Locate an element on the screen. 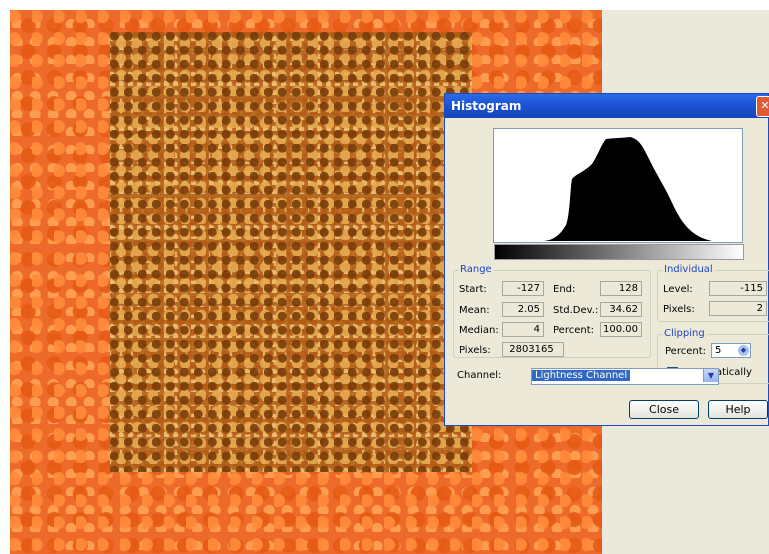 The height and width of the screenshot is (554, 769). stddev-label: Std.Dev.: is located at coordinates (576, 310).